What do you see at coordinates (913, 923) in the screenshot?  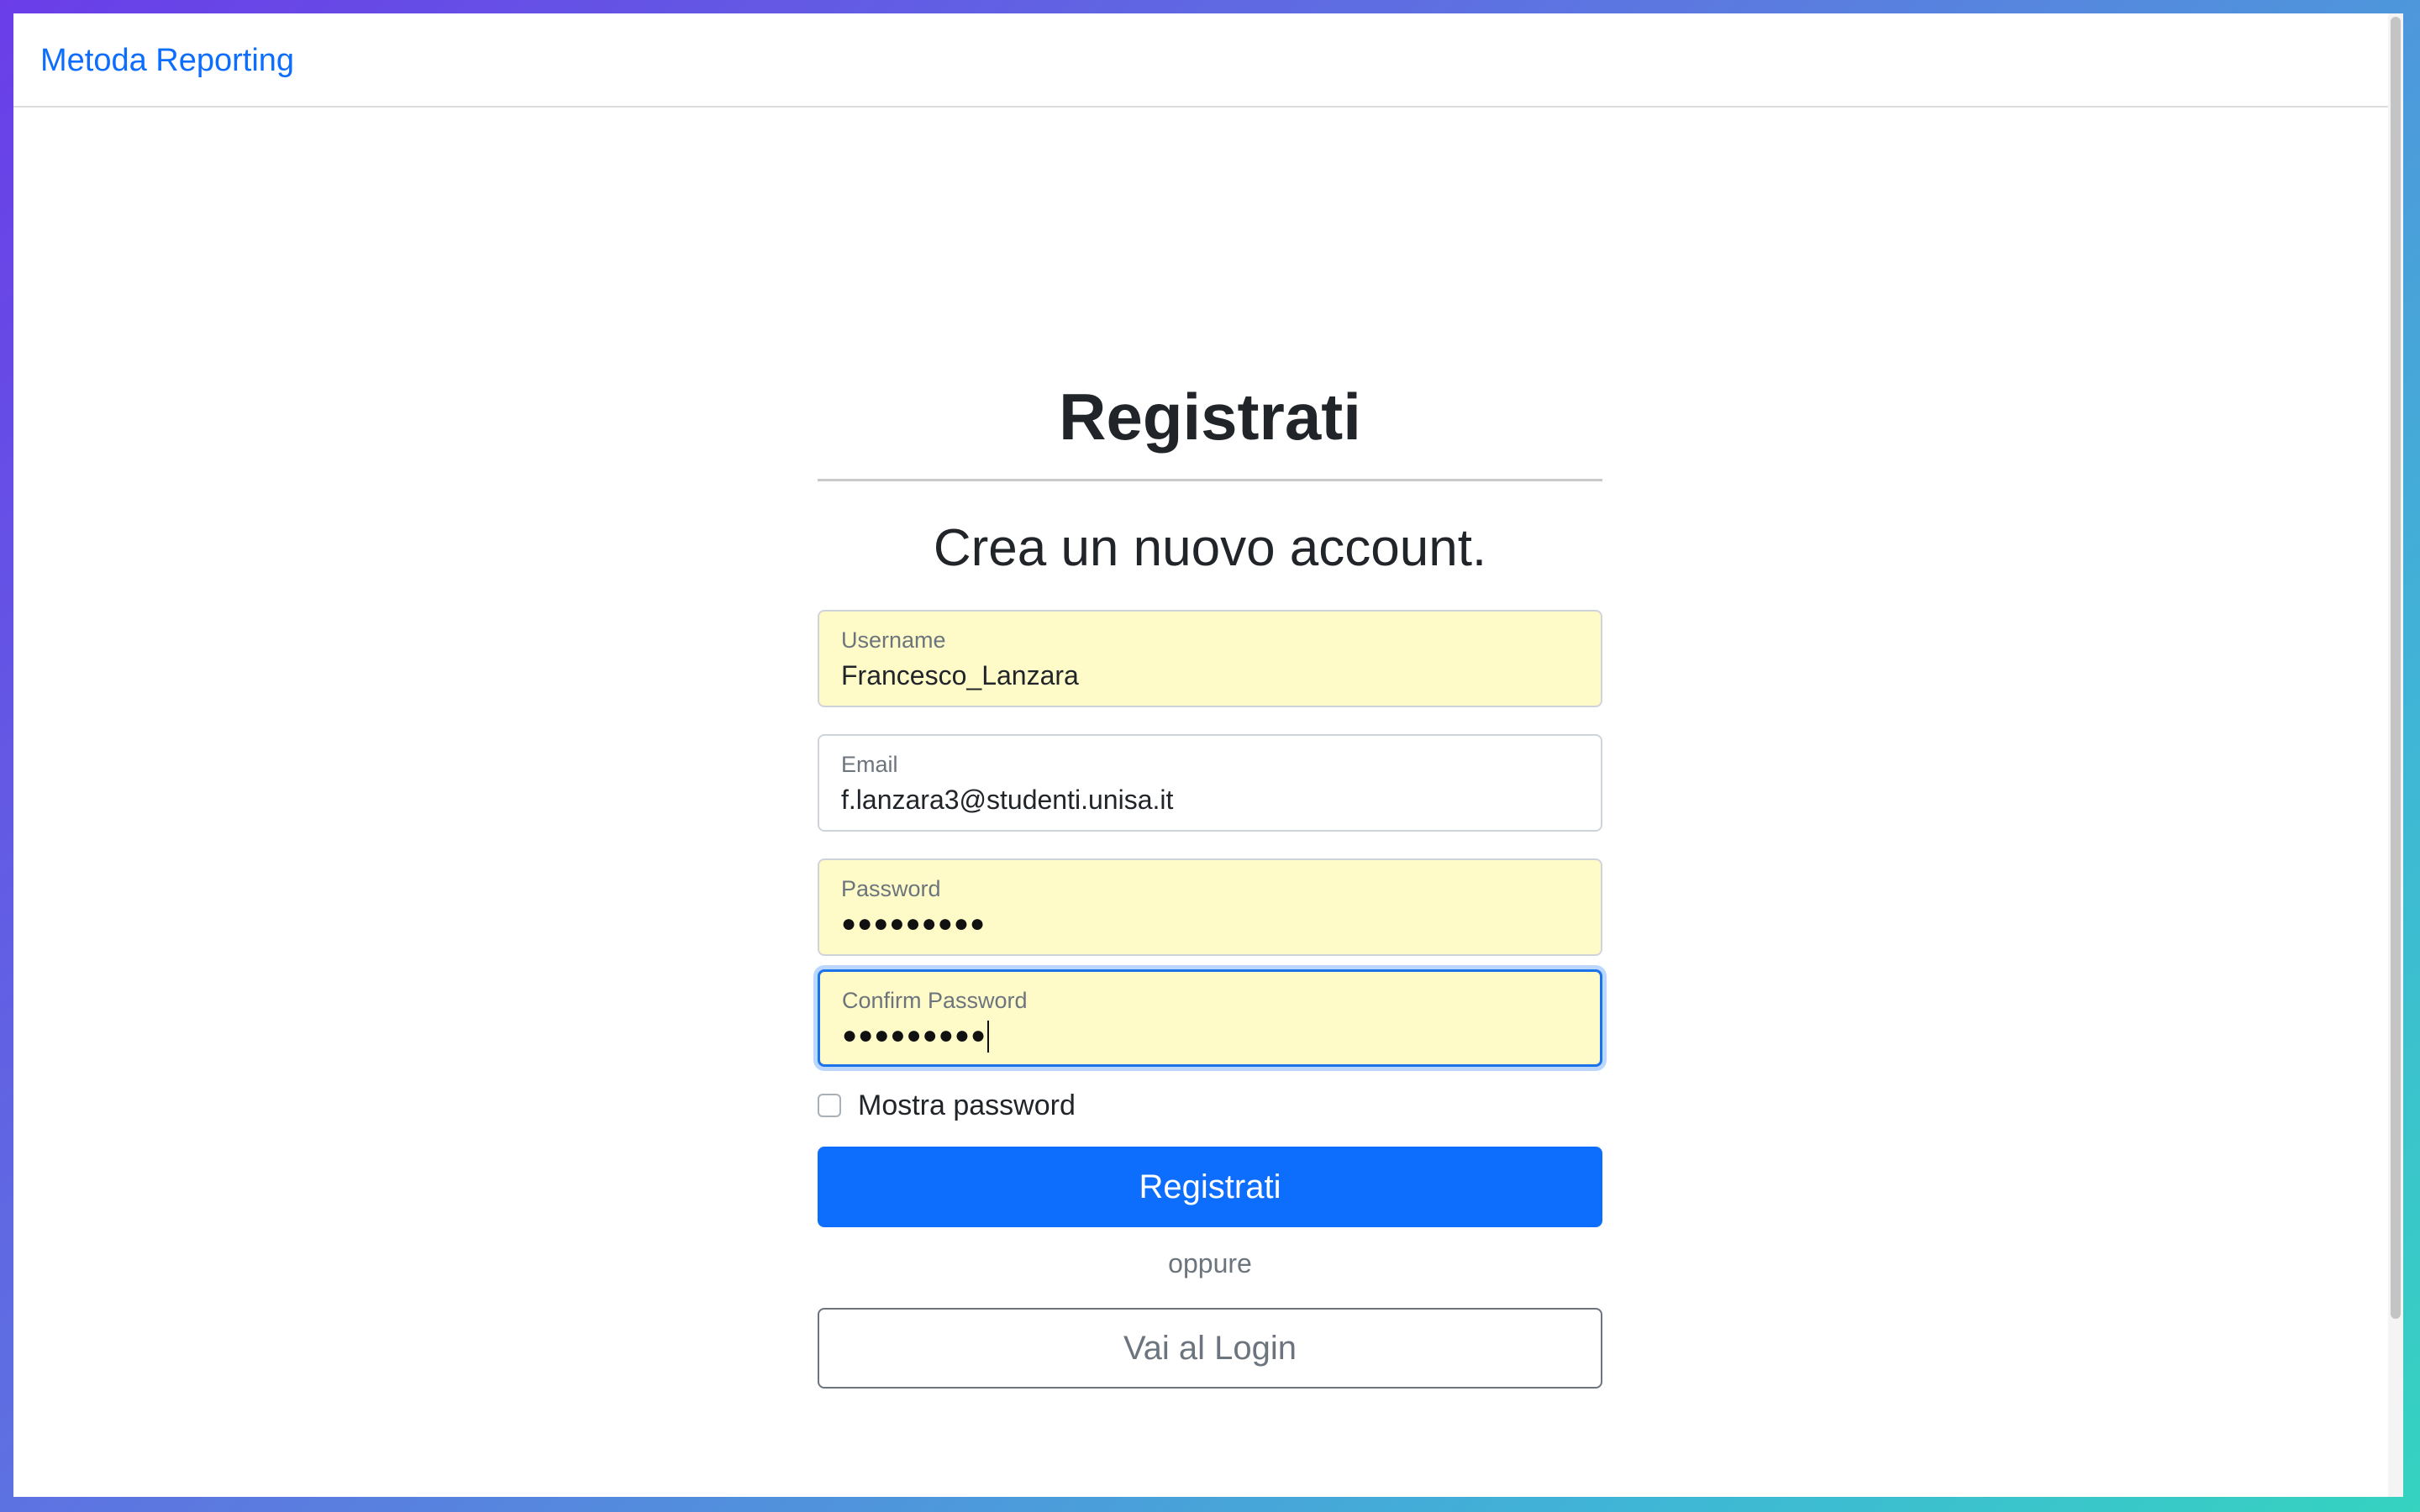 I see `password-value: ●●●●●●●●●` at bounding box center [913, 923].